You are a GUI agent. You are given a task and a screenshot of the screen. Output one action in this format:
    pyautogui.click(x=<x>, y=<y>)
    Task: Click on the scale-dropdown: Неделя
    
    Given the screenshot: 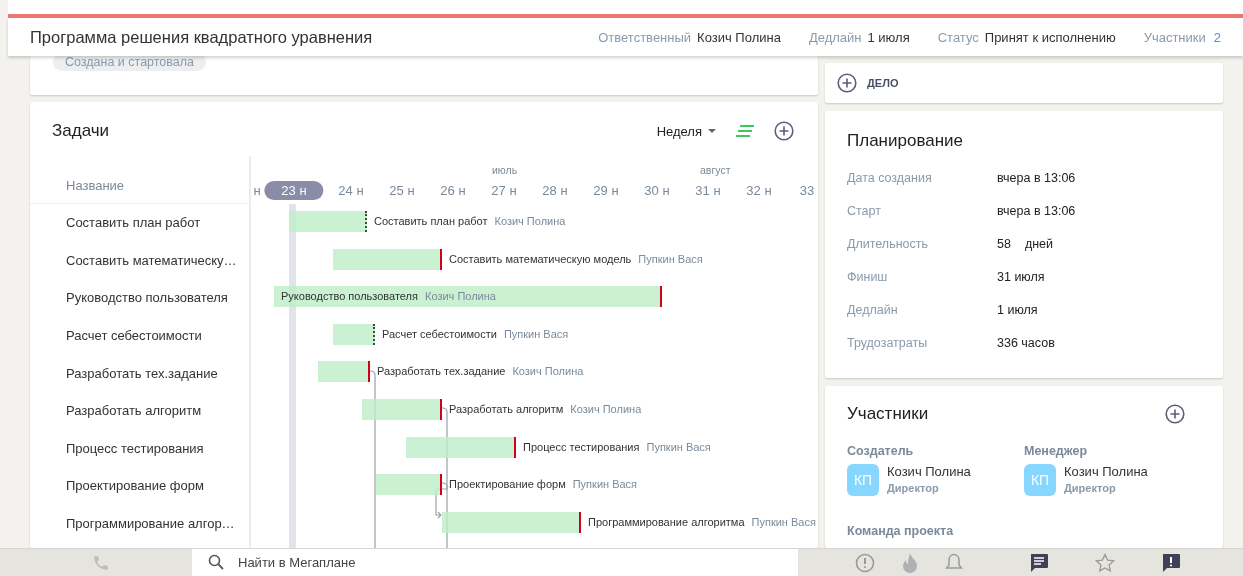 What is the action you would take?
    pyautogui.click(x=686, y=131)
    